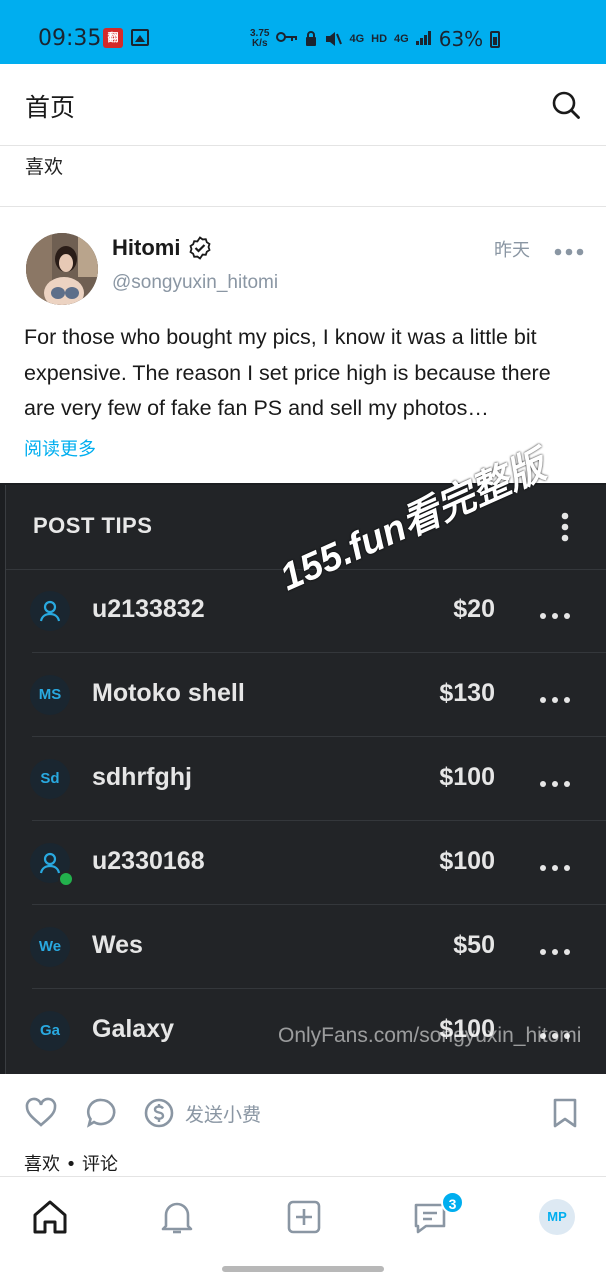 The height and width of the screenshot is (1280, 606). What do you see at coordinates (401, 39) in the screenshot?
I see `signal-4g-label-2: 4G` at bounding box center [401, 39].